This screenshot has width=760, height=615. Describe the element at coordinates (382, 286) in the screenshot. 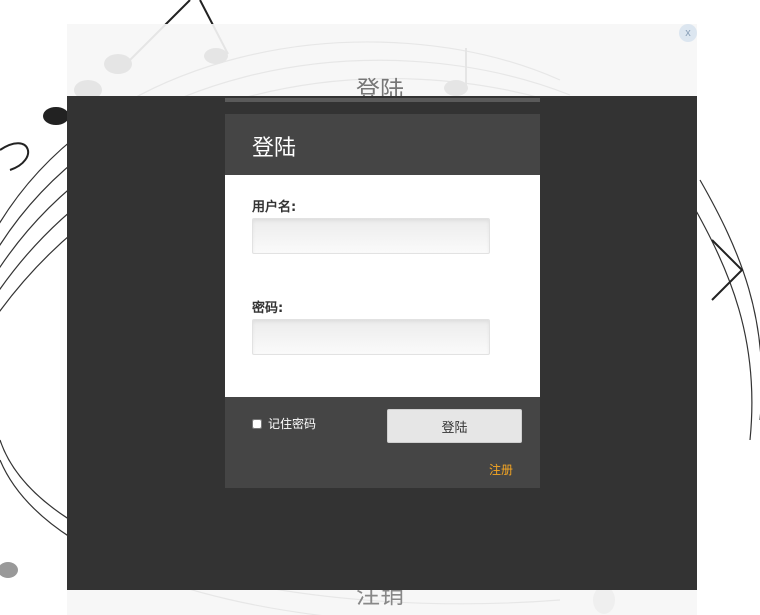

I see `modal-body: 用户名: 密码:` at that location.